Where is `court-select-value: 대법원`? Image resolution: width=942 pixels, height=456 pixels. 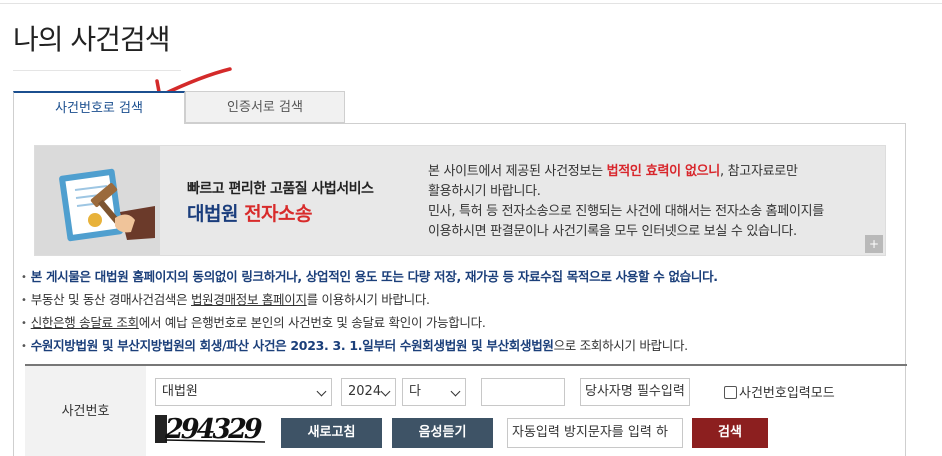 court-select-value: 대법원 is located at coordinates (180, 391).